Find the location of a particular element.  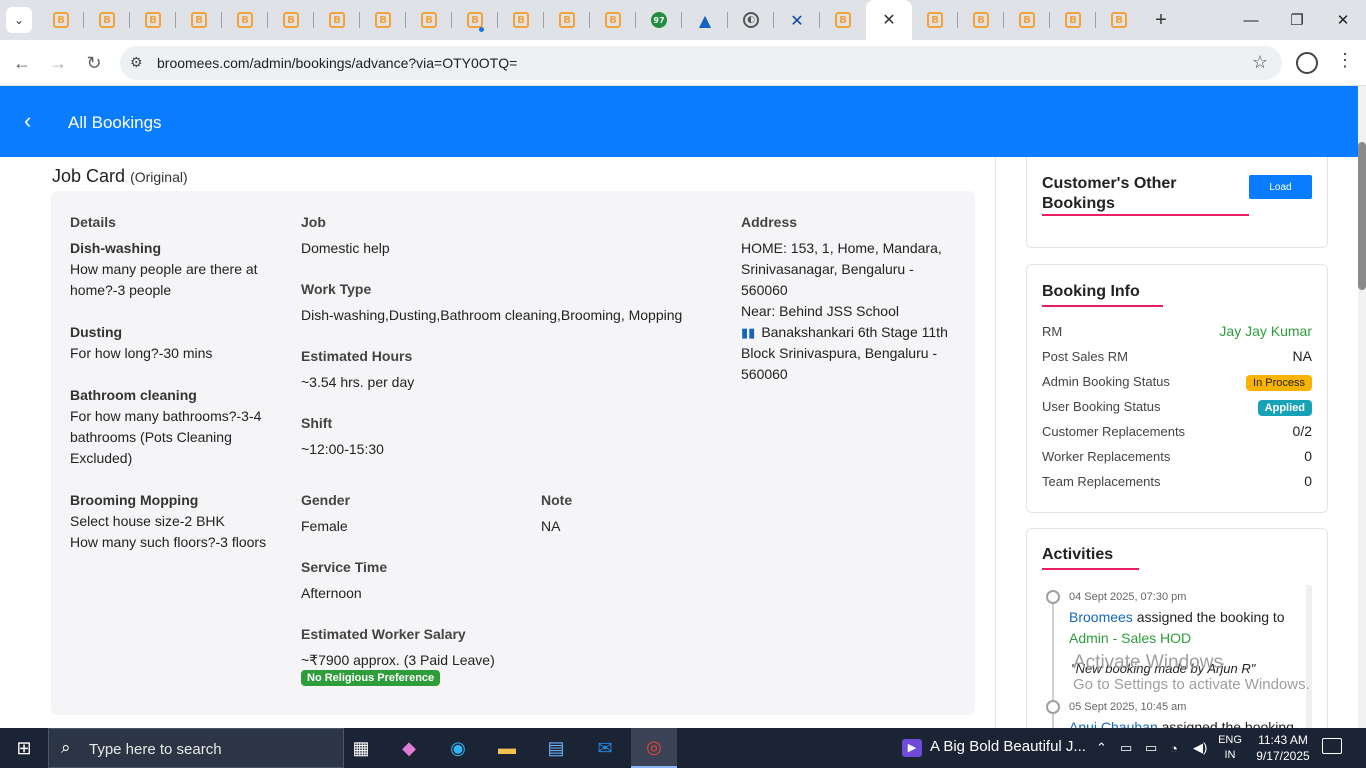

back-arrow-icon: ← is located at coordinates (22, 63).